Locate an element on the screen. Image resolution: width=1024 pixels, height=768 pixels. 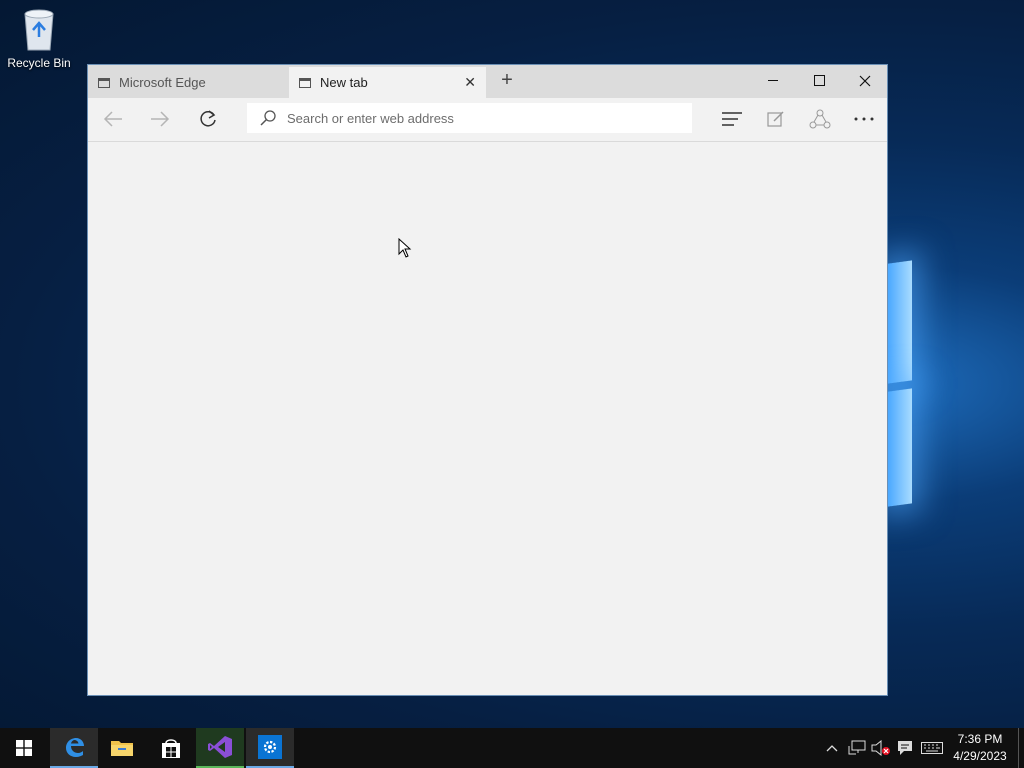
edge-icon is located at coordinates (75, 747).